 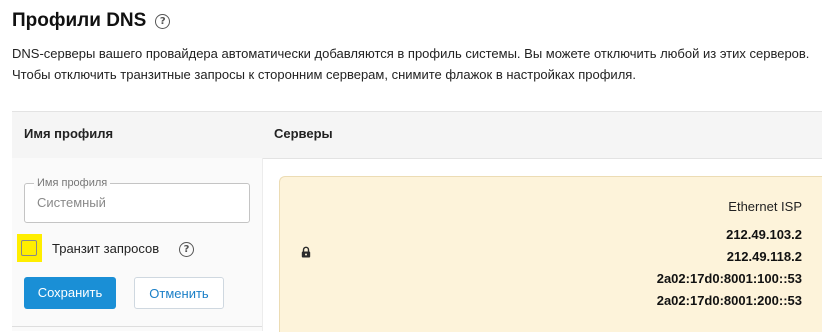 I want to click on column-header-servers: Серверы, so click(x=303, y=133).